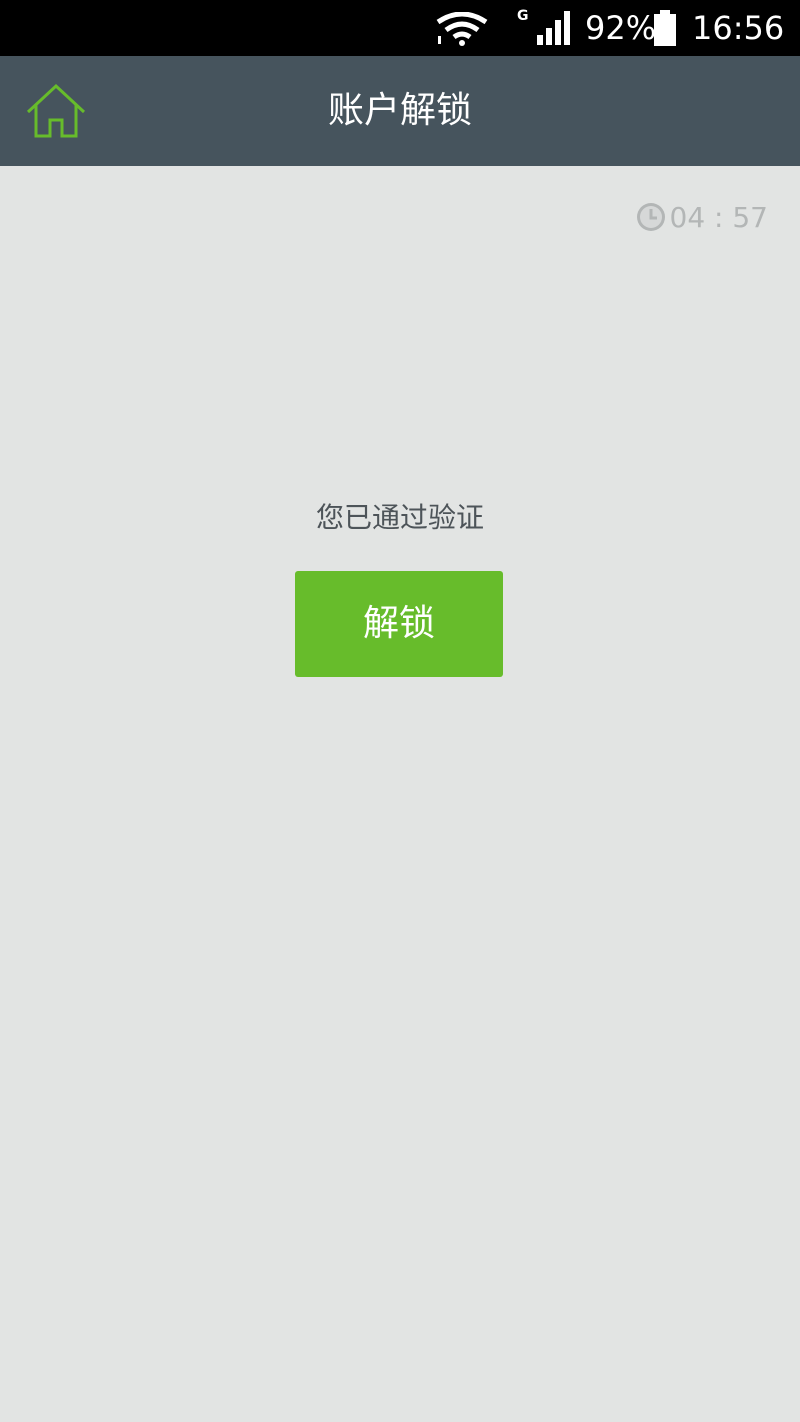  Describe the element at coordinates (650, 217) in the screenshot. I see `clock-icon` at that location.